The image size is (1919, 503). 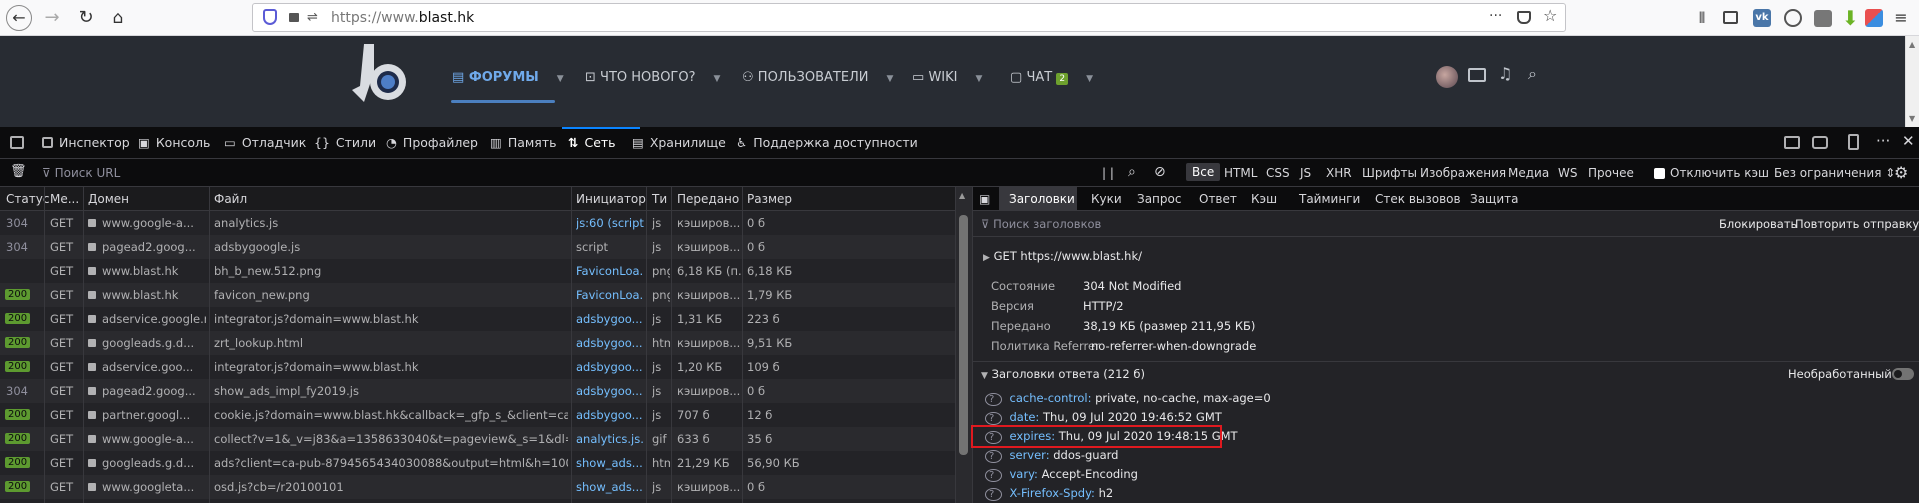 What do you see at coordinates (265, 142) in the screenshot?
I see `tab-debugger: ▭ Отладчик` at bounding box center [265, 142].